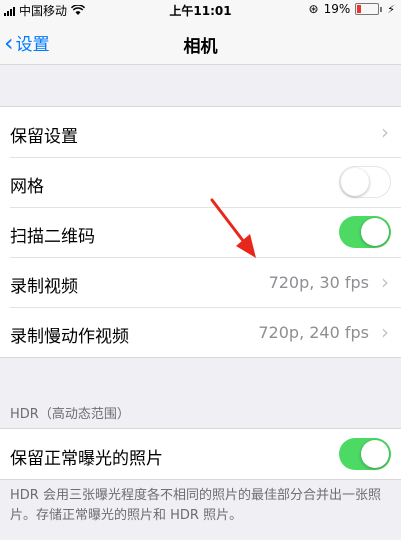 Image resolution: width=401 pixels, height=540 pixels. I want to click on status-bar: 中国移动 上午11:01 ⊛ 19% ⚡, so click(200, 10).